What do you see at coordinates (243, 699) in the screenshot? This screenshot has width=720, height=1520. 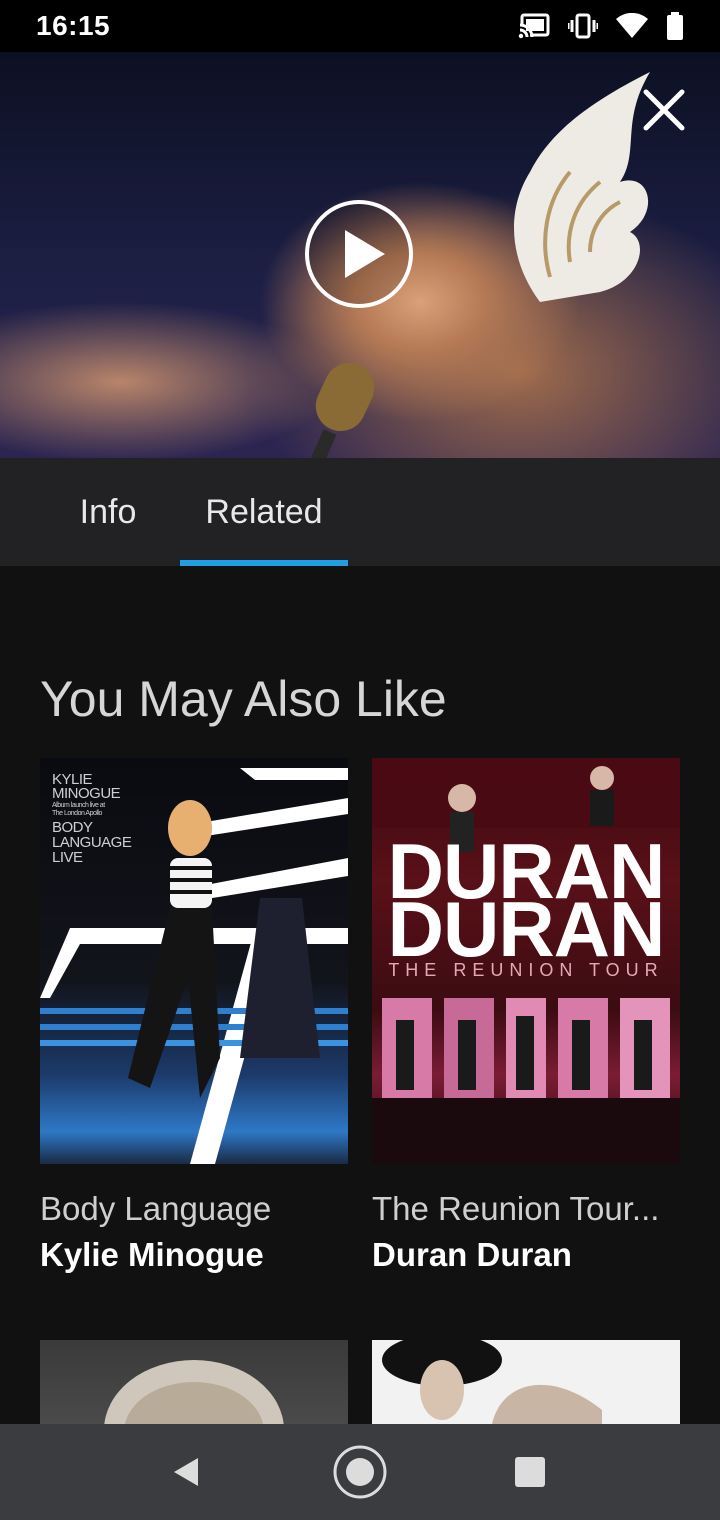 I see `section-title: You May Also Like` at bounding box center [243, 699].